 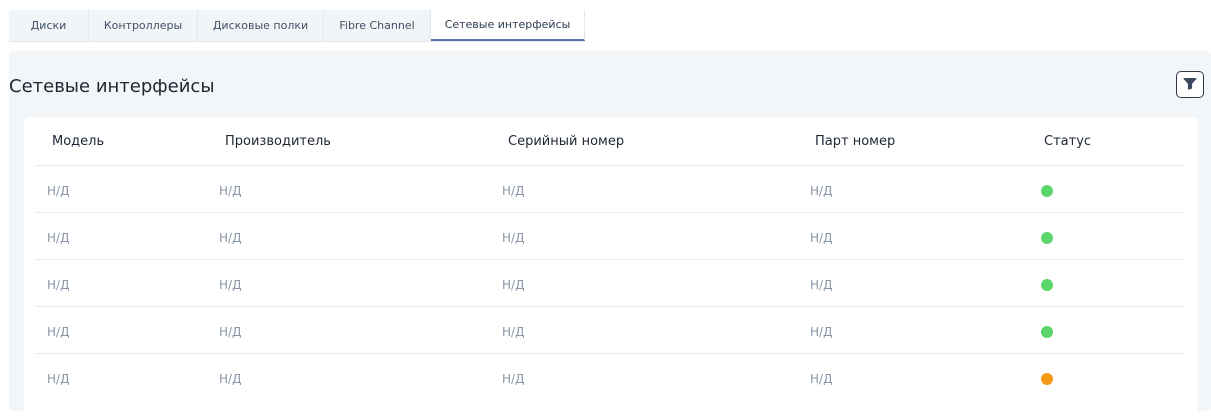 I want to click on filter-button, so click(x=1190, y=84).